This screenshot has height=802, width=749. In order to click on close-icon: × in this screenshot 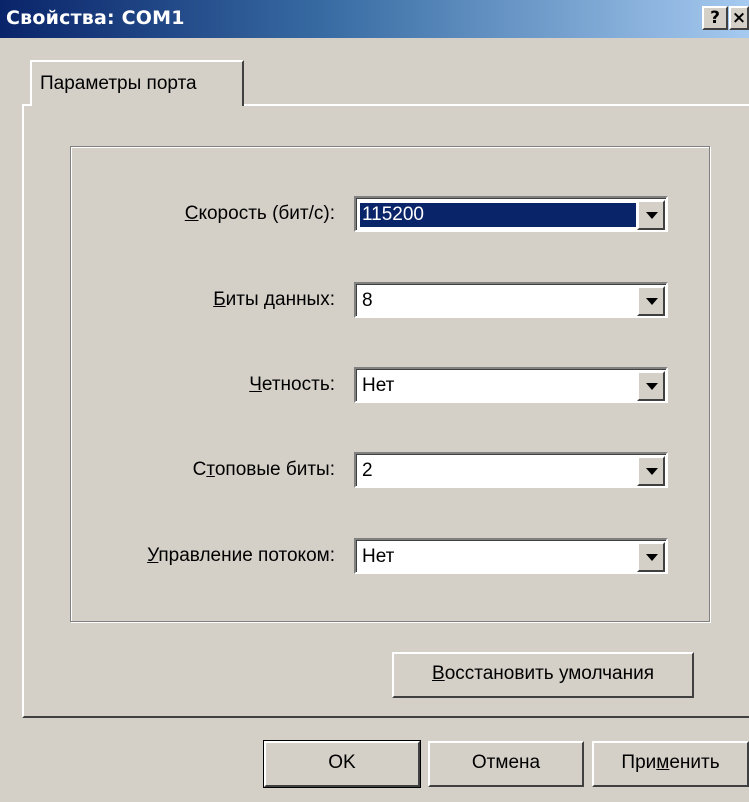, I will do `click(739, 18)`.